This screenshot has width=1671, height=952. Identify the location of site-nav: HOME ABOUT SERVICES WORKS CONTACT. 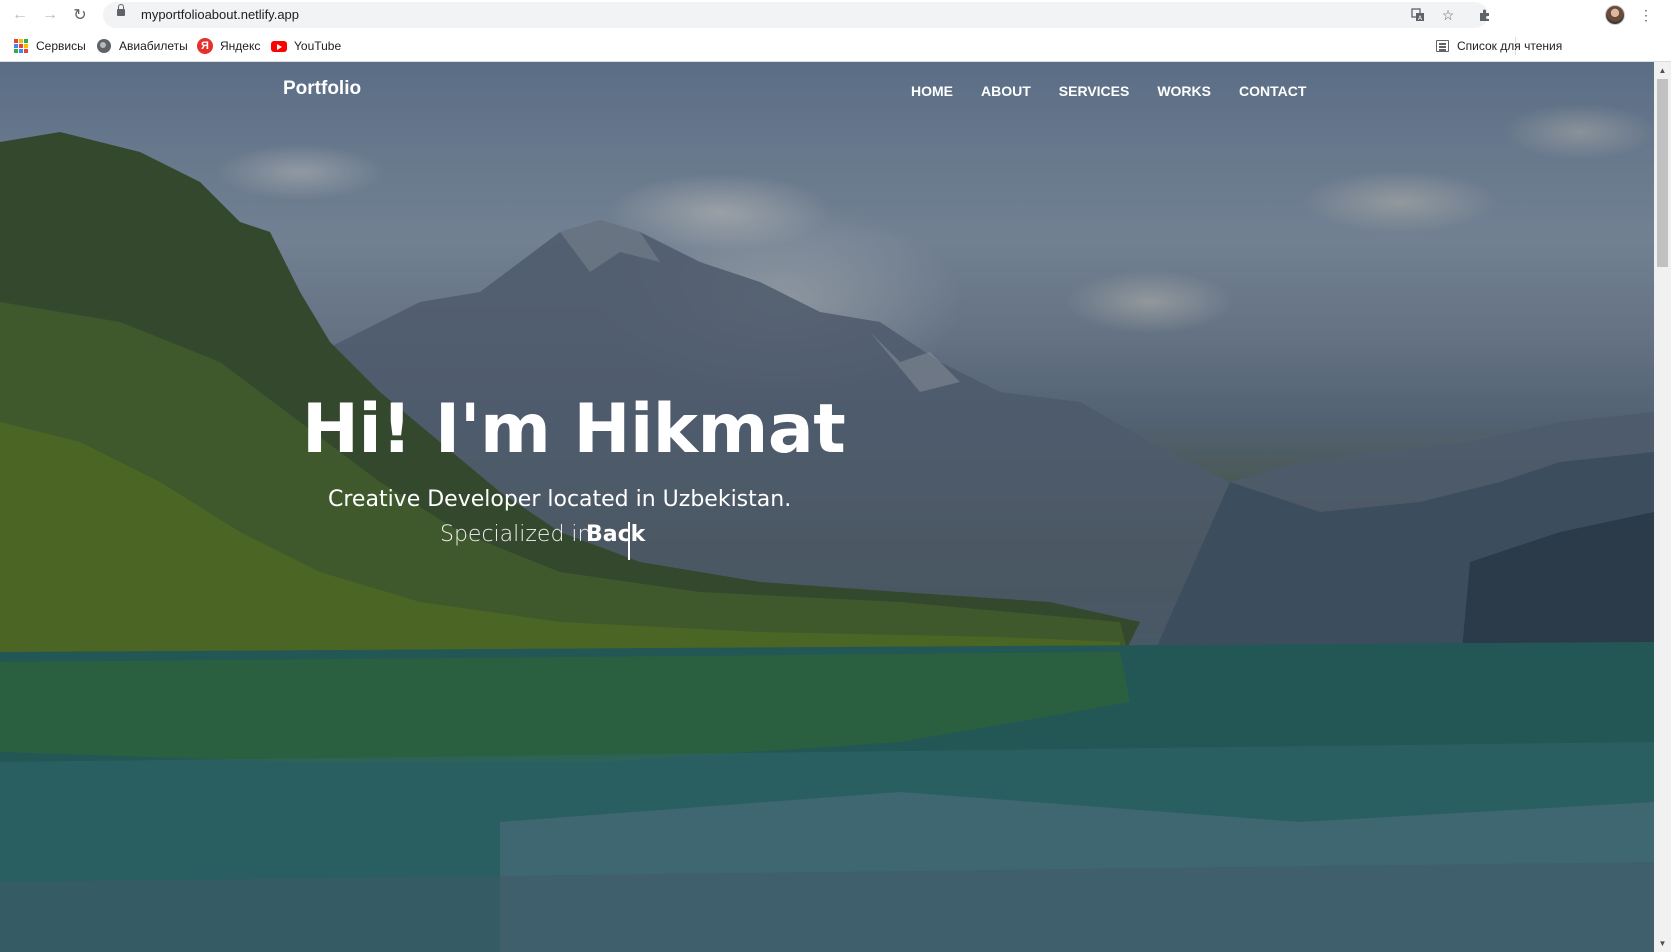
(1108, 91).